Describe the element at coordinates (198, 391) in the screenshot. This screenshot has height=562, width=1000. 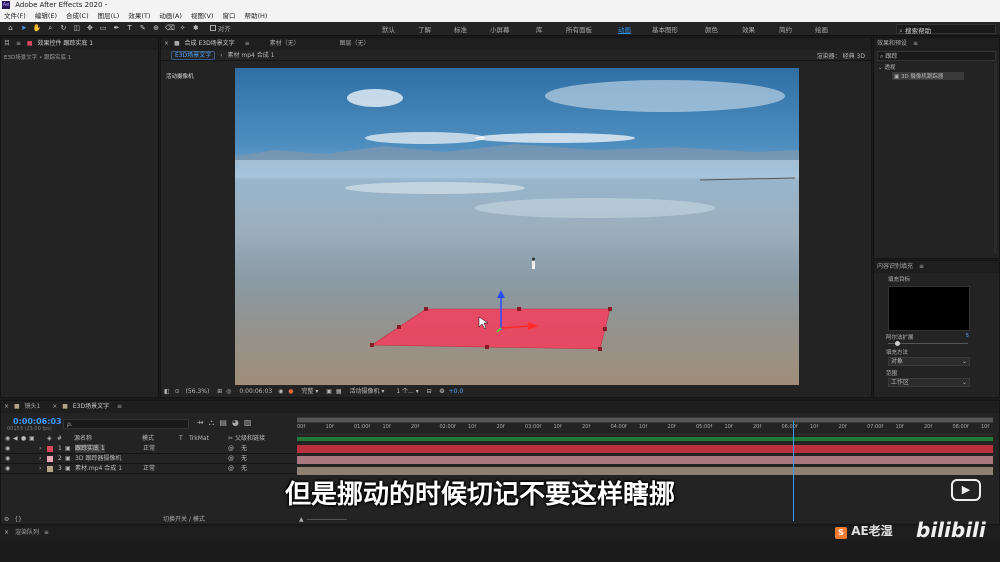
I see `zoom-level: (56.3%)` at that location.